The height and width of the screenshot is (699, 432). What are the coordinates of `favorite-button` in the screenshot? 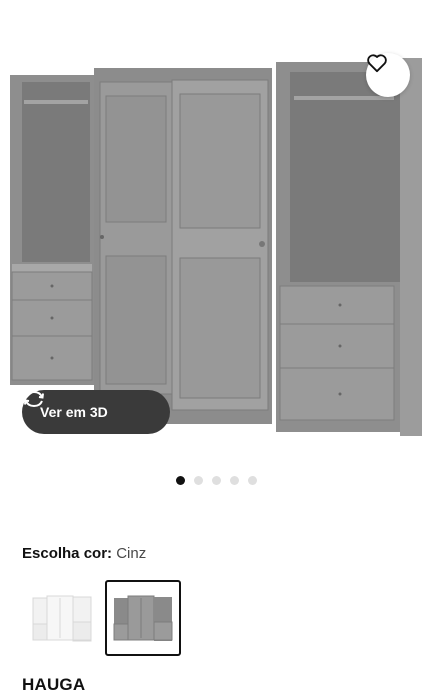 It's located at (388, 75).